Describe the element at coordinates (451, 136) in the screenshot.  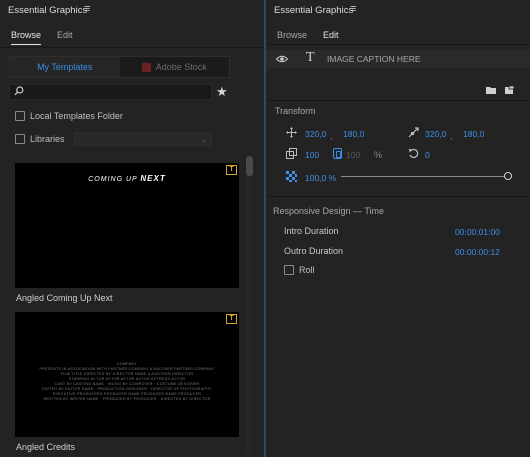
I see `anchor-comma: ,` at that location.